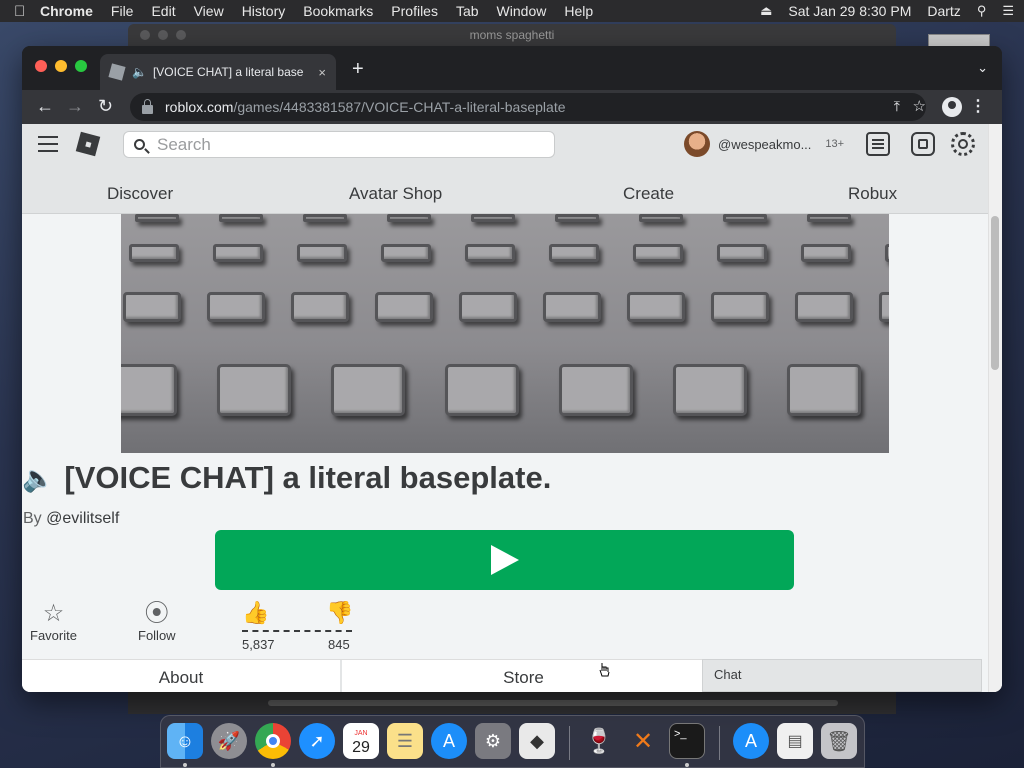  I want to click on roblox-logo-icon, so click(88, 144).